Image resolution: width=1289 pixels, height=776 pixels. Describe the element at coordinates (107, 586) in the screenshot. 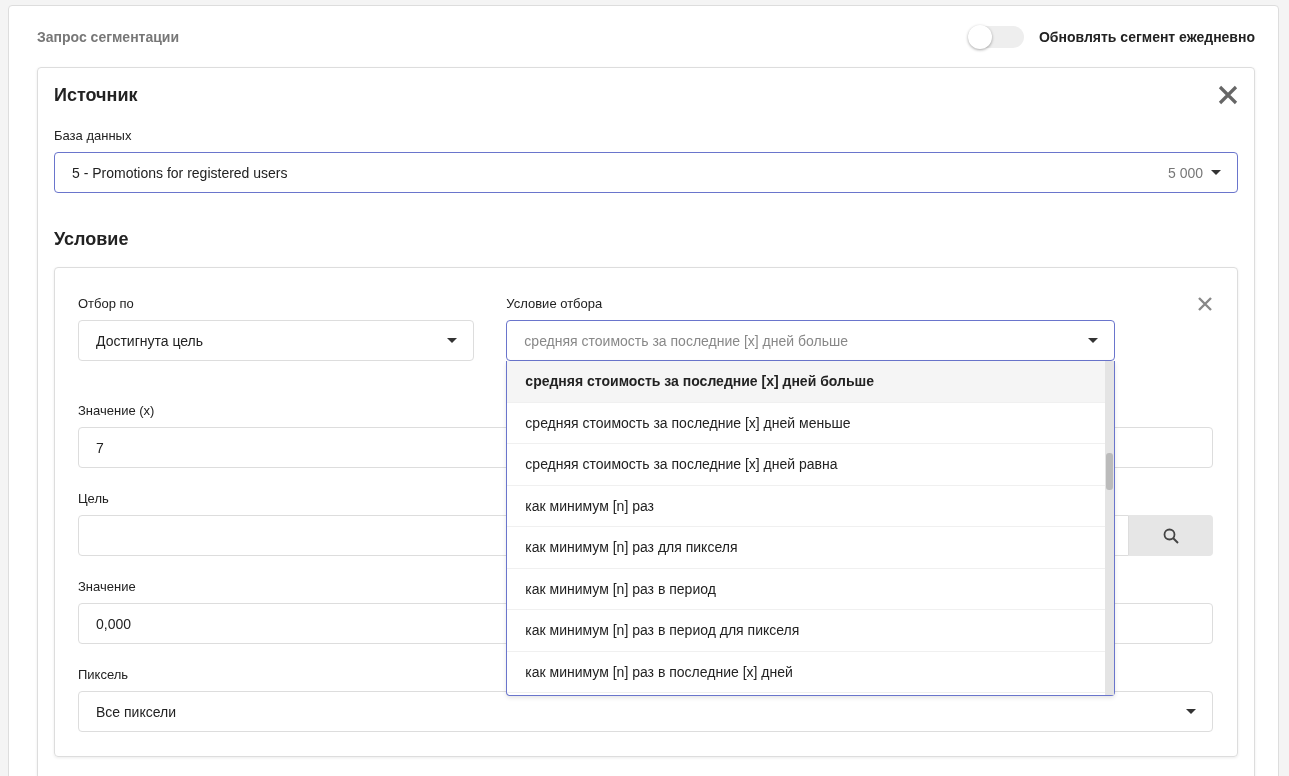

I see `field-label: Значение` at that location.